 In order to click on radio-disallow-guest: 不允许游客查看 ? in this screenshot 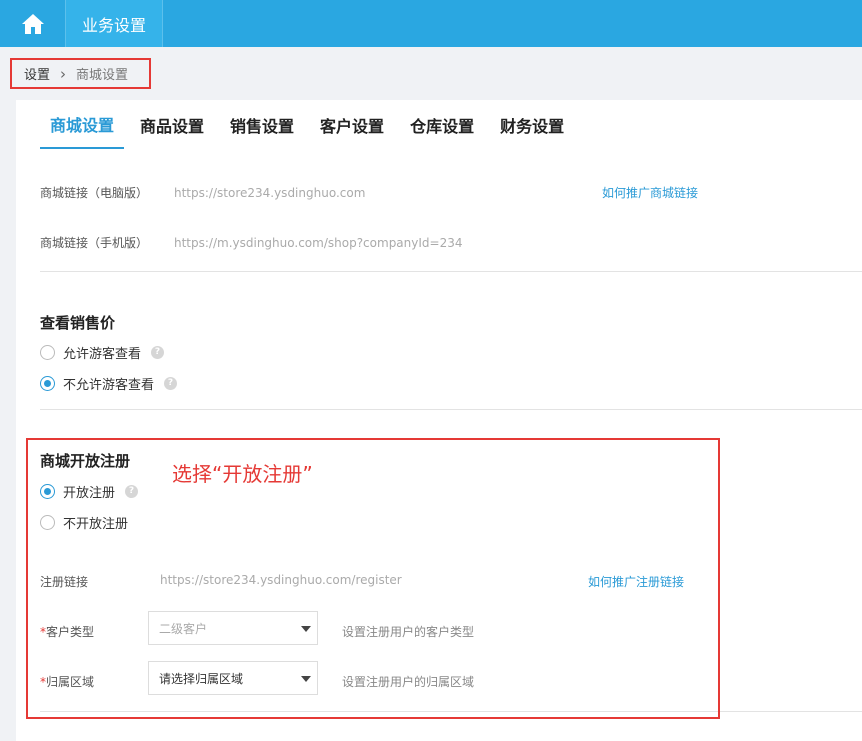, I will do `click(109, 383)`.